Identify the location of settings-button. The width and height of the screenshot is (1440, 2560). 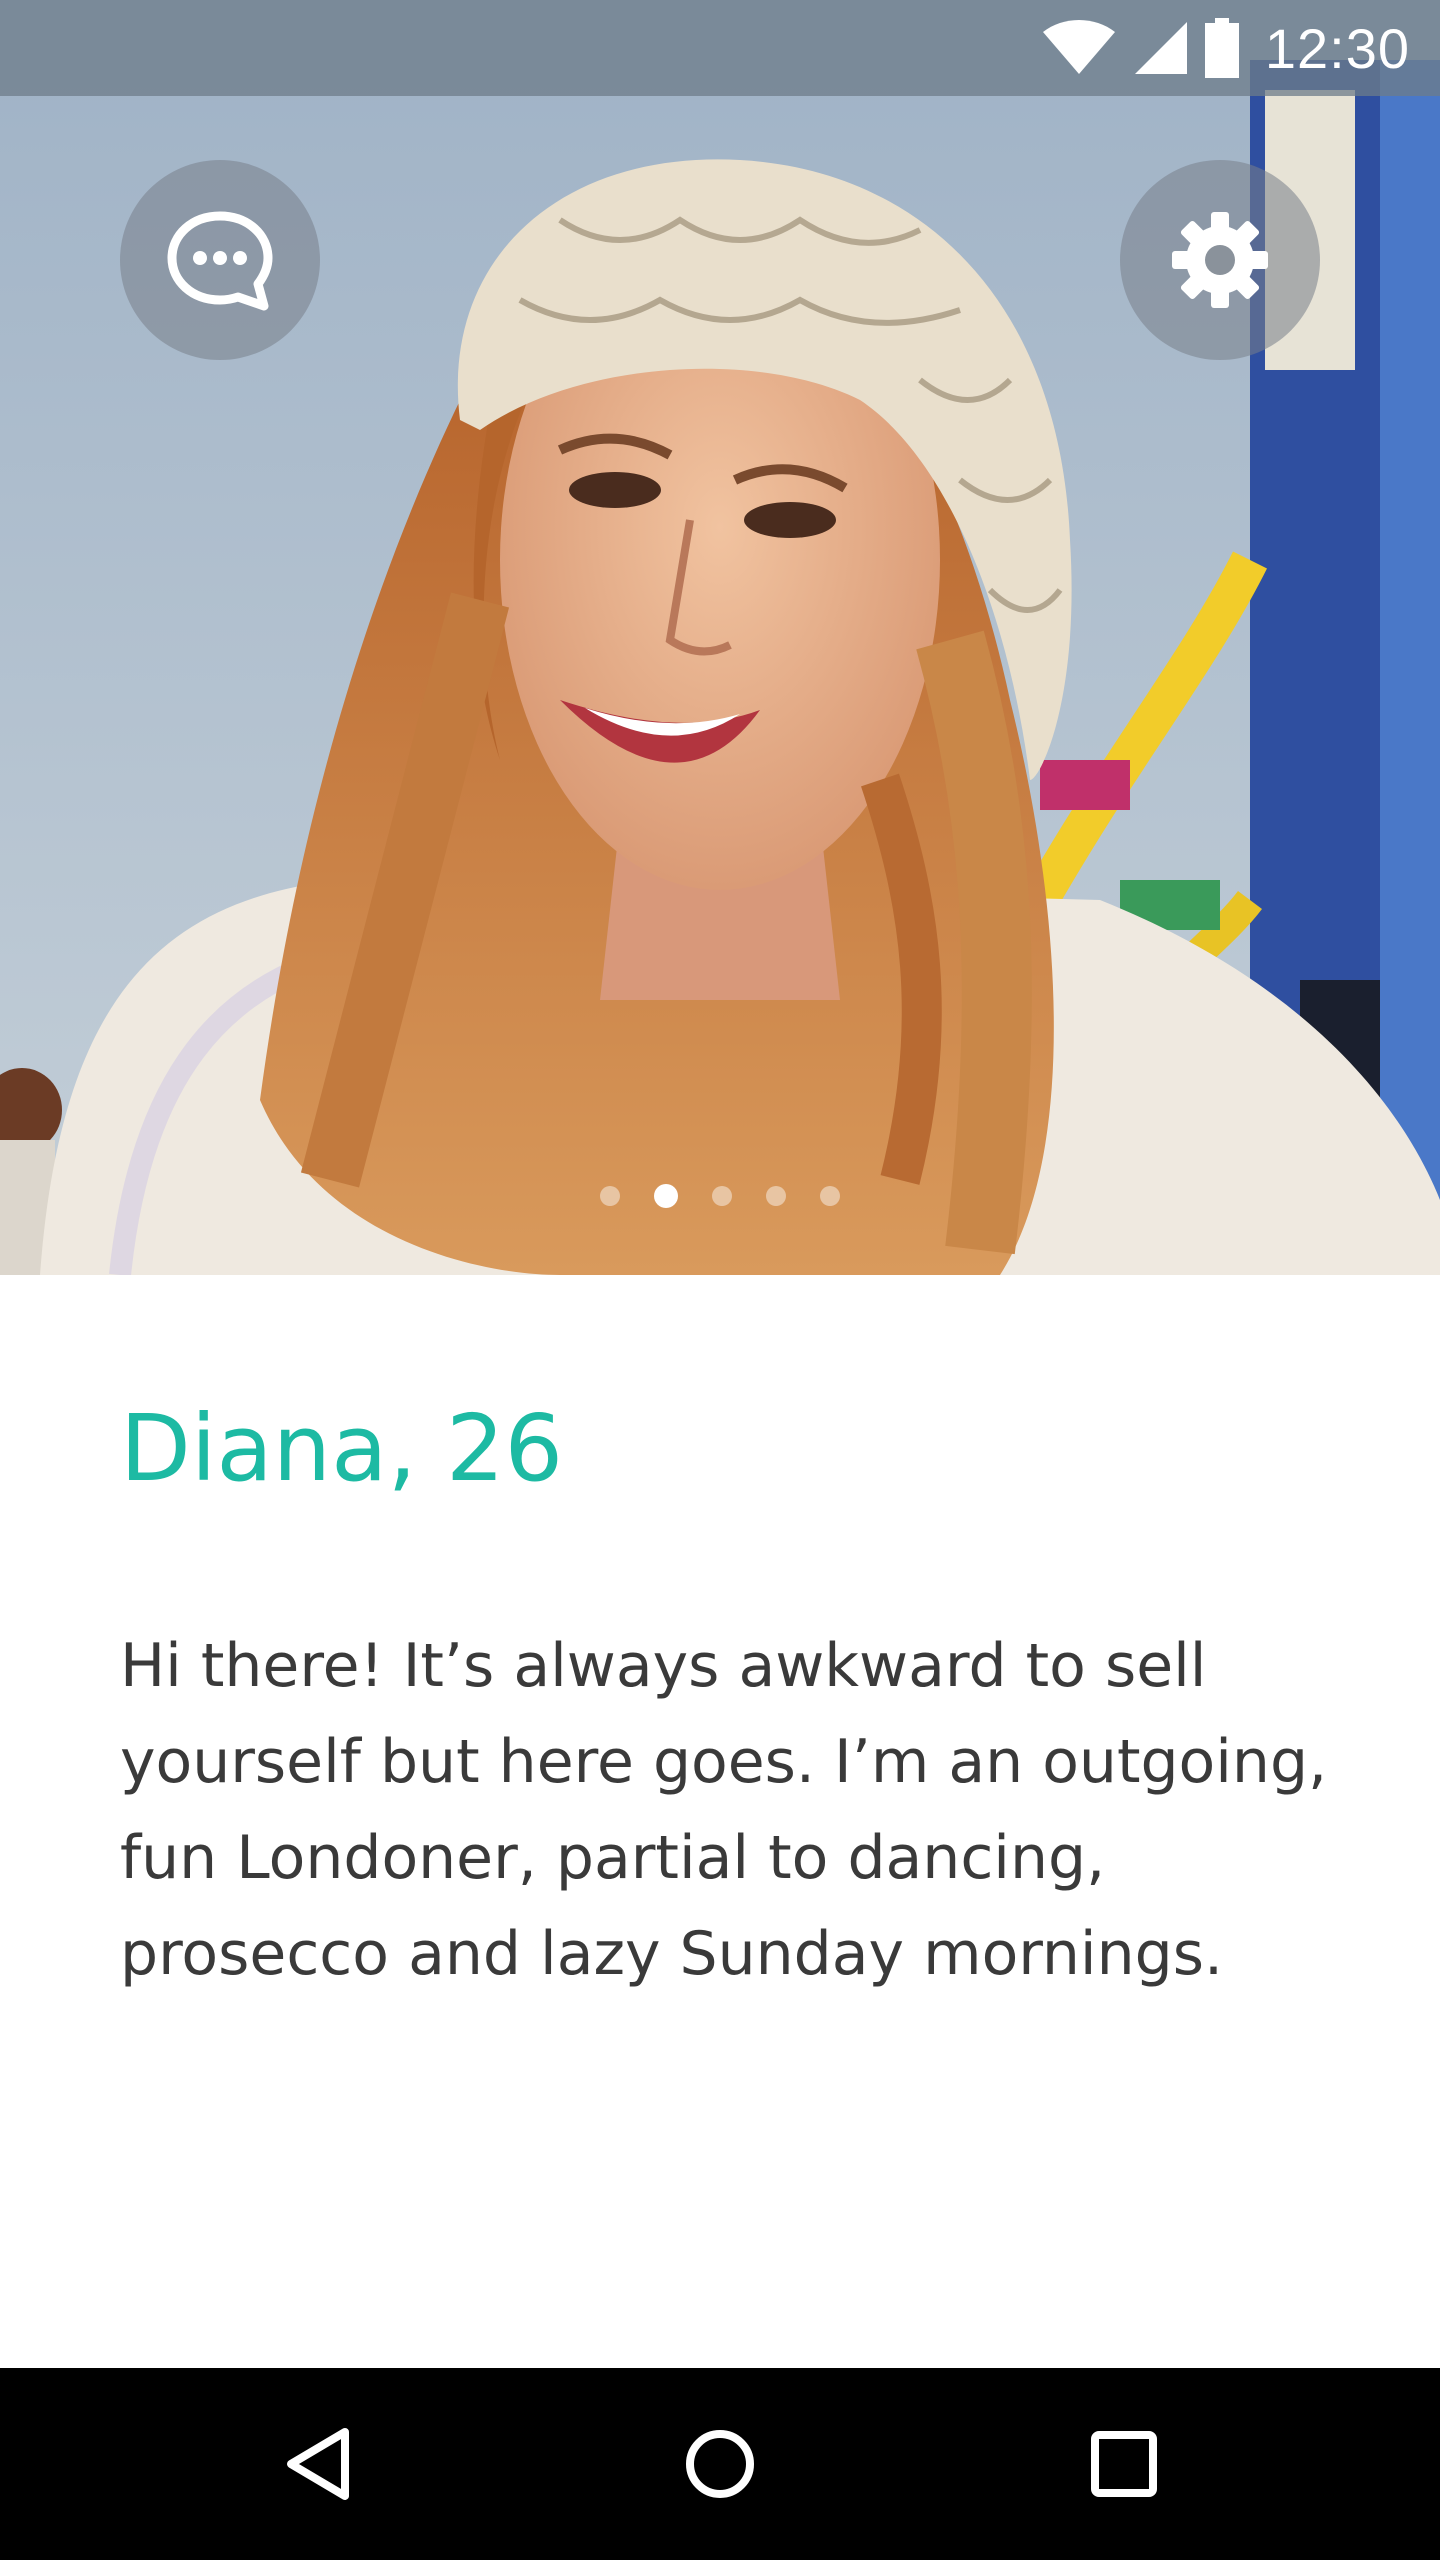
(1220, 260).